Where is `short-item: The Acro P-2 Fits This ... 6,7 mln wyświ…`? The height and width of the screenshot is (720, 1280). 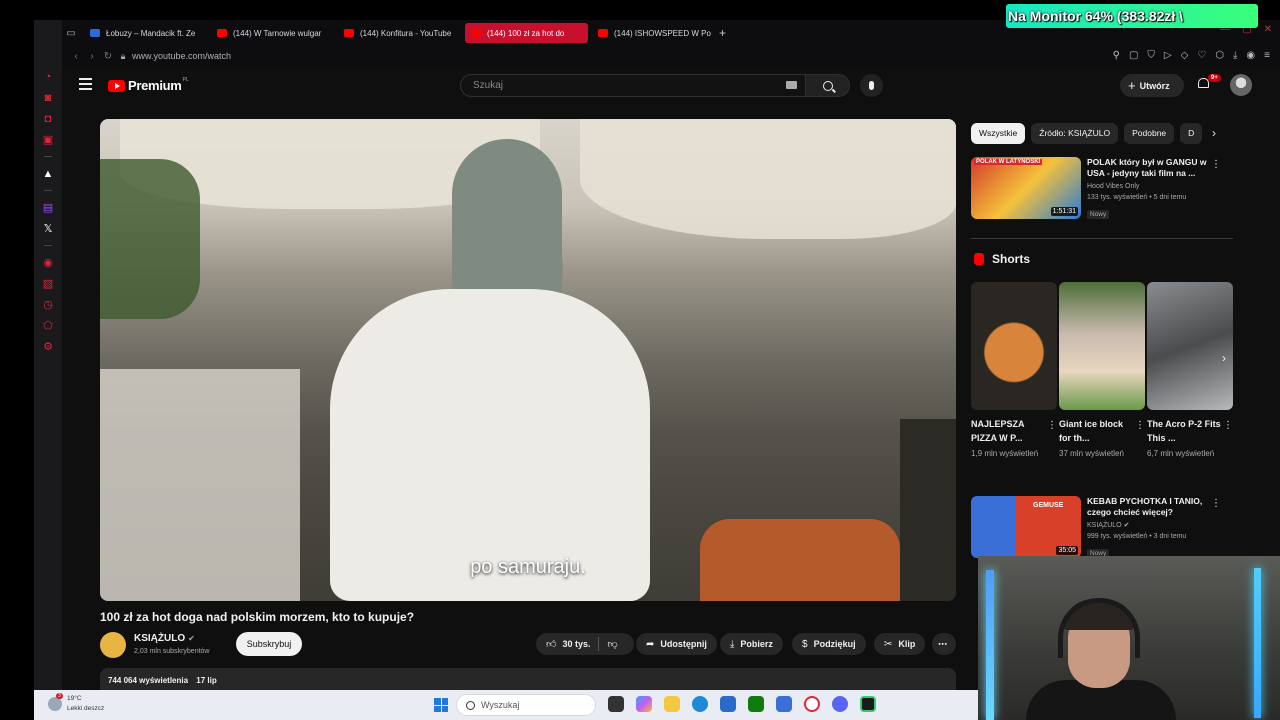 short-item: The Acro P-2 Fits This ... 6,7 mln wyświ… is located at coordinates (1190, 371).